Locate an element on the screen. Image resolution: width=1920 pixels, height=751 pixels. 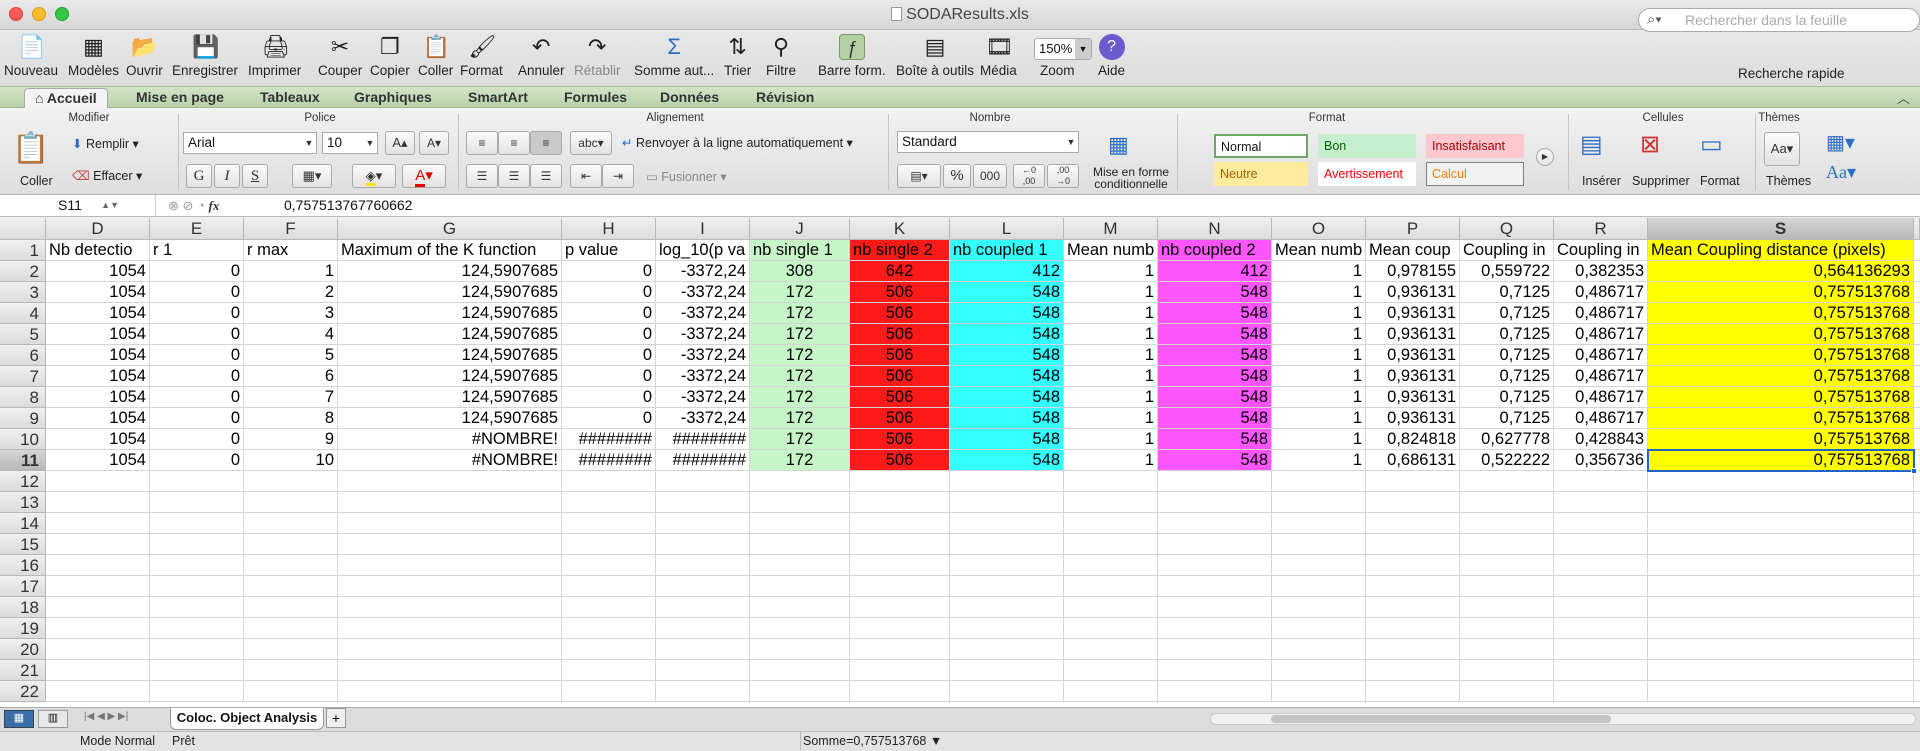
column-header-J: J is located at coordinates (800, 229).